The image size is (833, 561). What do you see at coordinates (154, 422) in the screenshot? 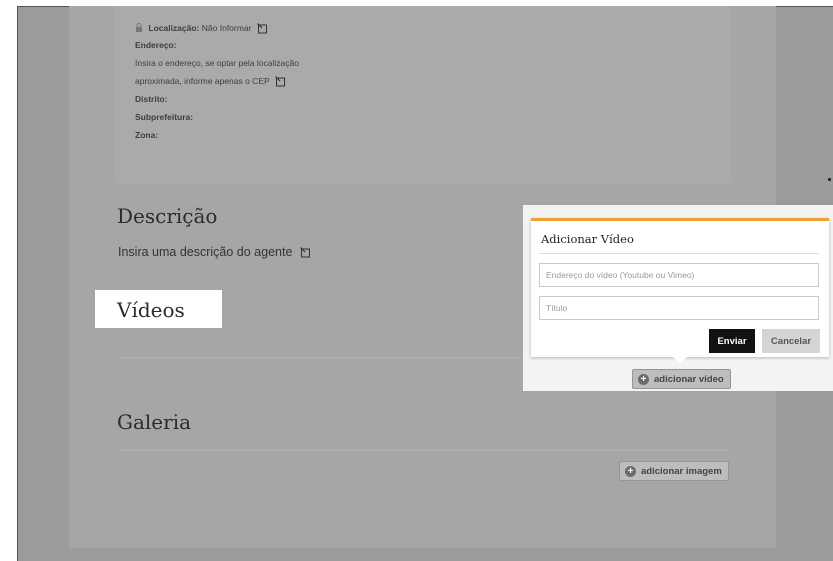
I see `gallery-title: Galeria` at bounding box center [154, 422].